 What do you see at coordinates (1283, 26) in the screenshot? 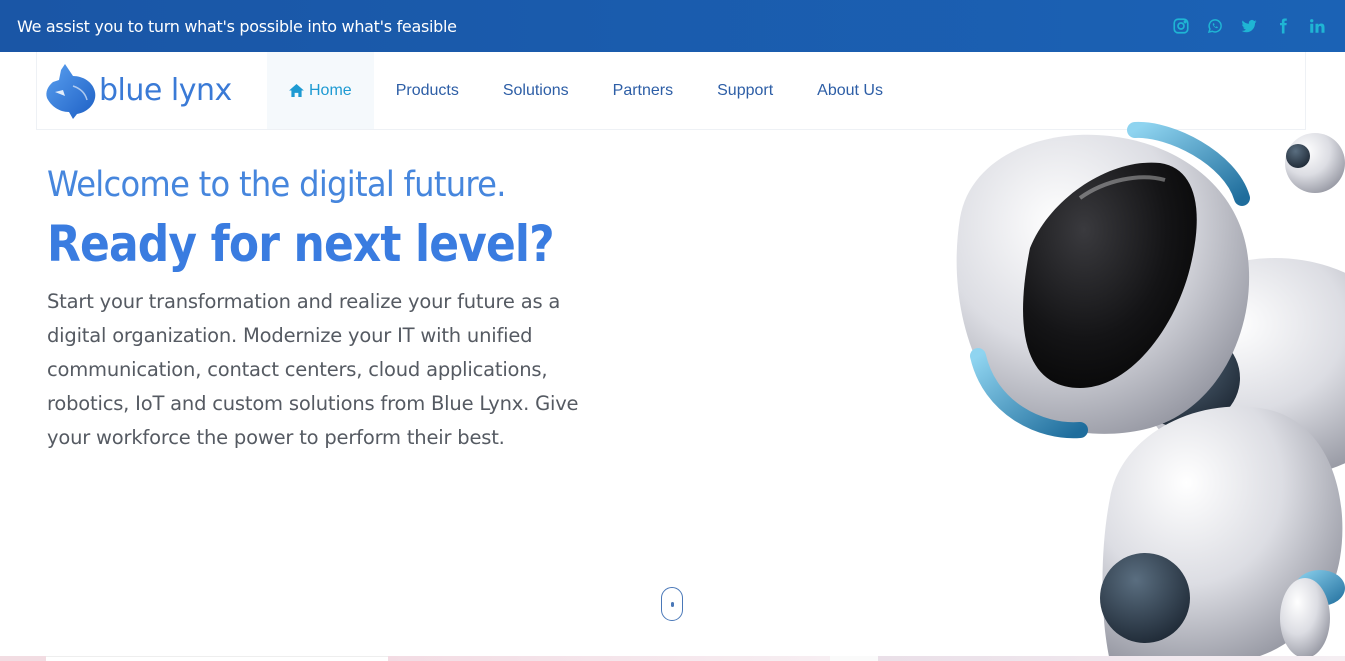
I see `facebook-icon` at bounding box center [1283, 26].